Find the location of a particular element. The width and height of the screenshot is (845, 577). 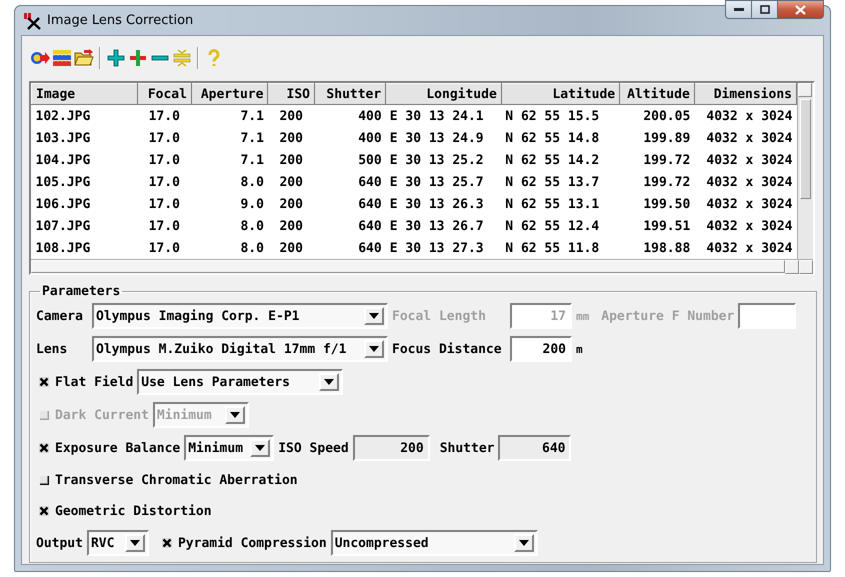

table-cell-text: 9.0 is located at coordinates (252, 205).